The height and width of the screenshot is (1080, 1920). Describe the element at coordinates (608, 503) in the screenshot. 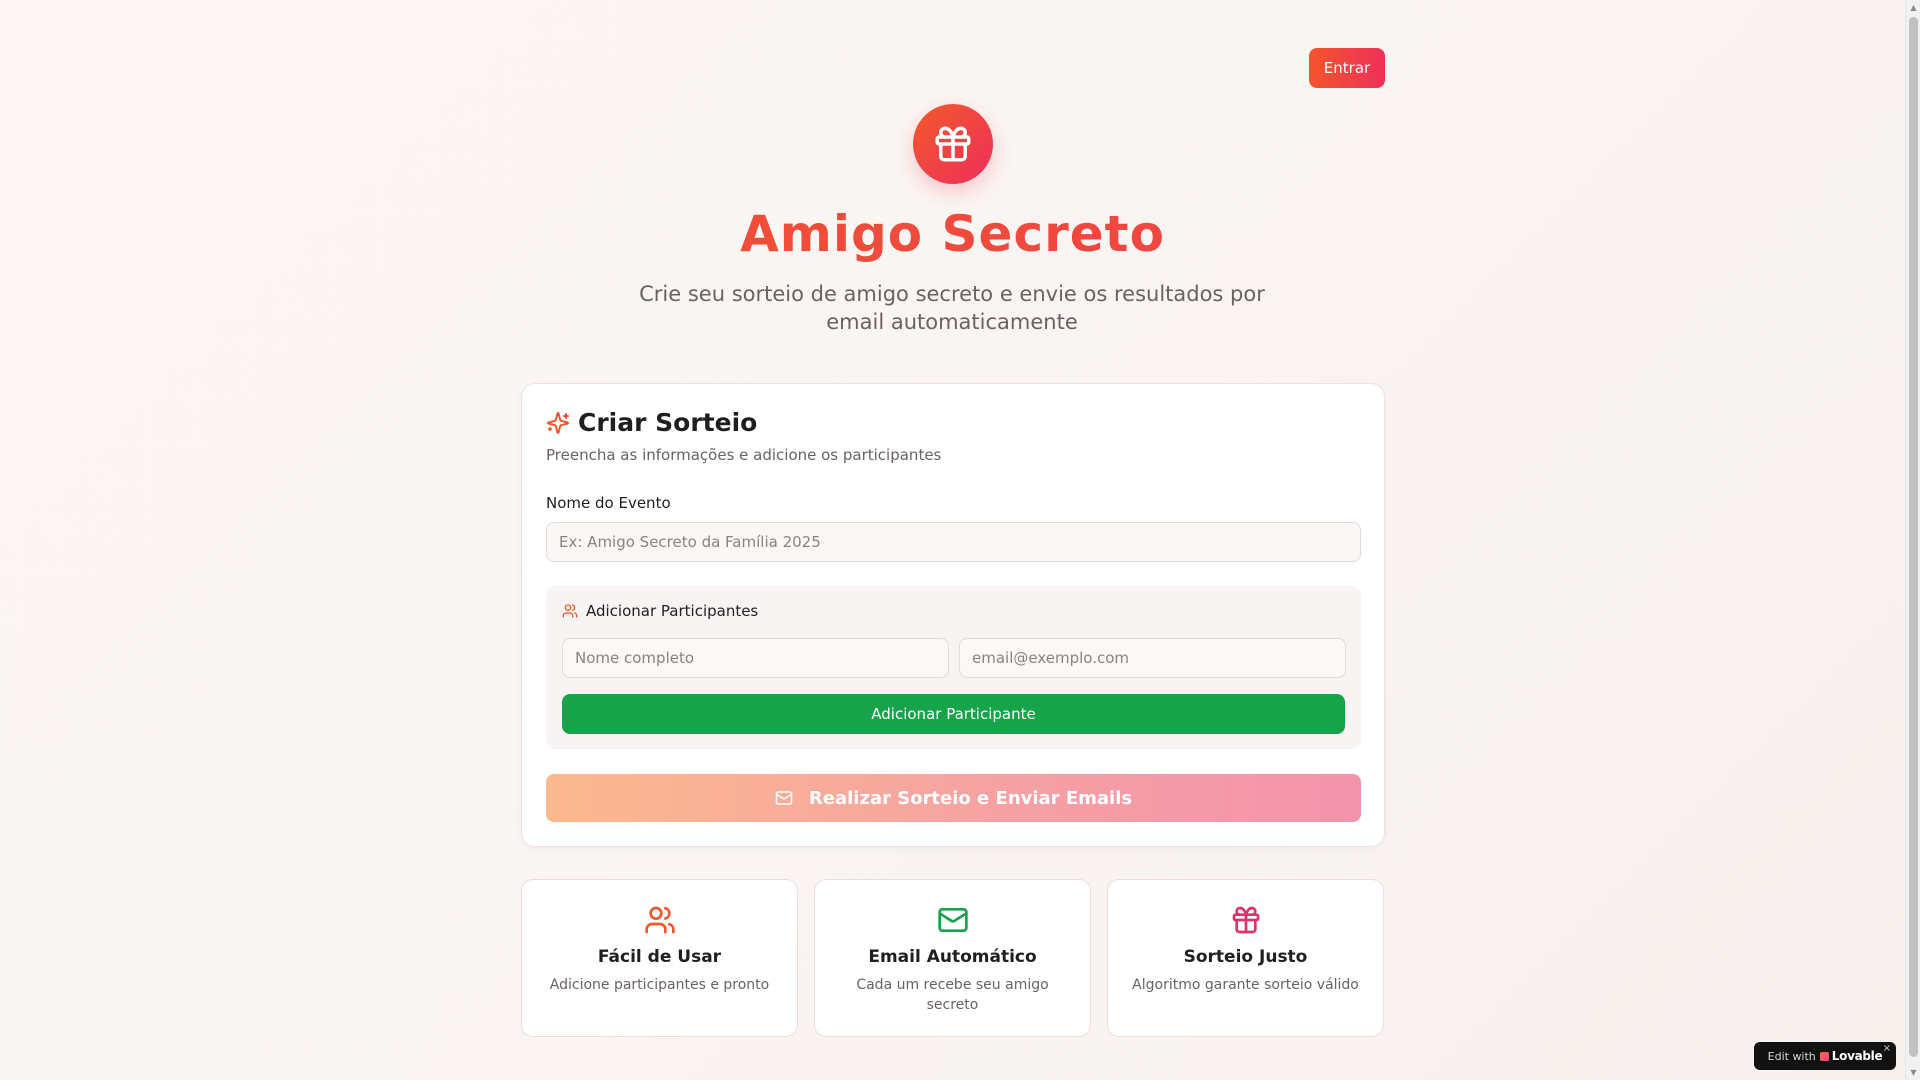

I see `event-name-label: Nome do Evento` at that location.